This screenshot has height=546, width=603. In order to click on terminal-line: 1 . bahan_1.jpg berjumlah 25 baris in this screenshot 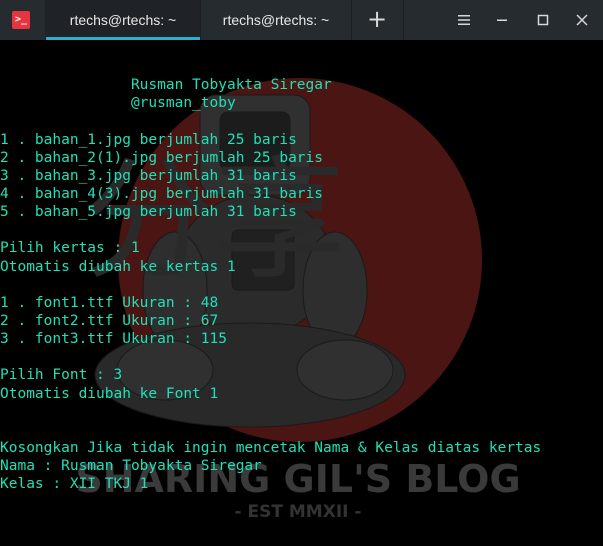, I will do `click(148, 139)`.